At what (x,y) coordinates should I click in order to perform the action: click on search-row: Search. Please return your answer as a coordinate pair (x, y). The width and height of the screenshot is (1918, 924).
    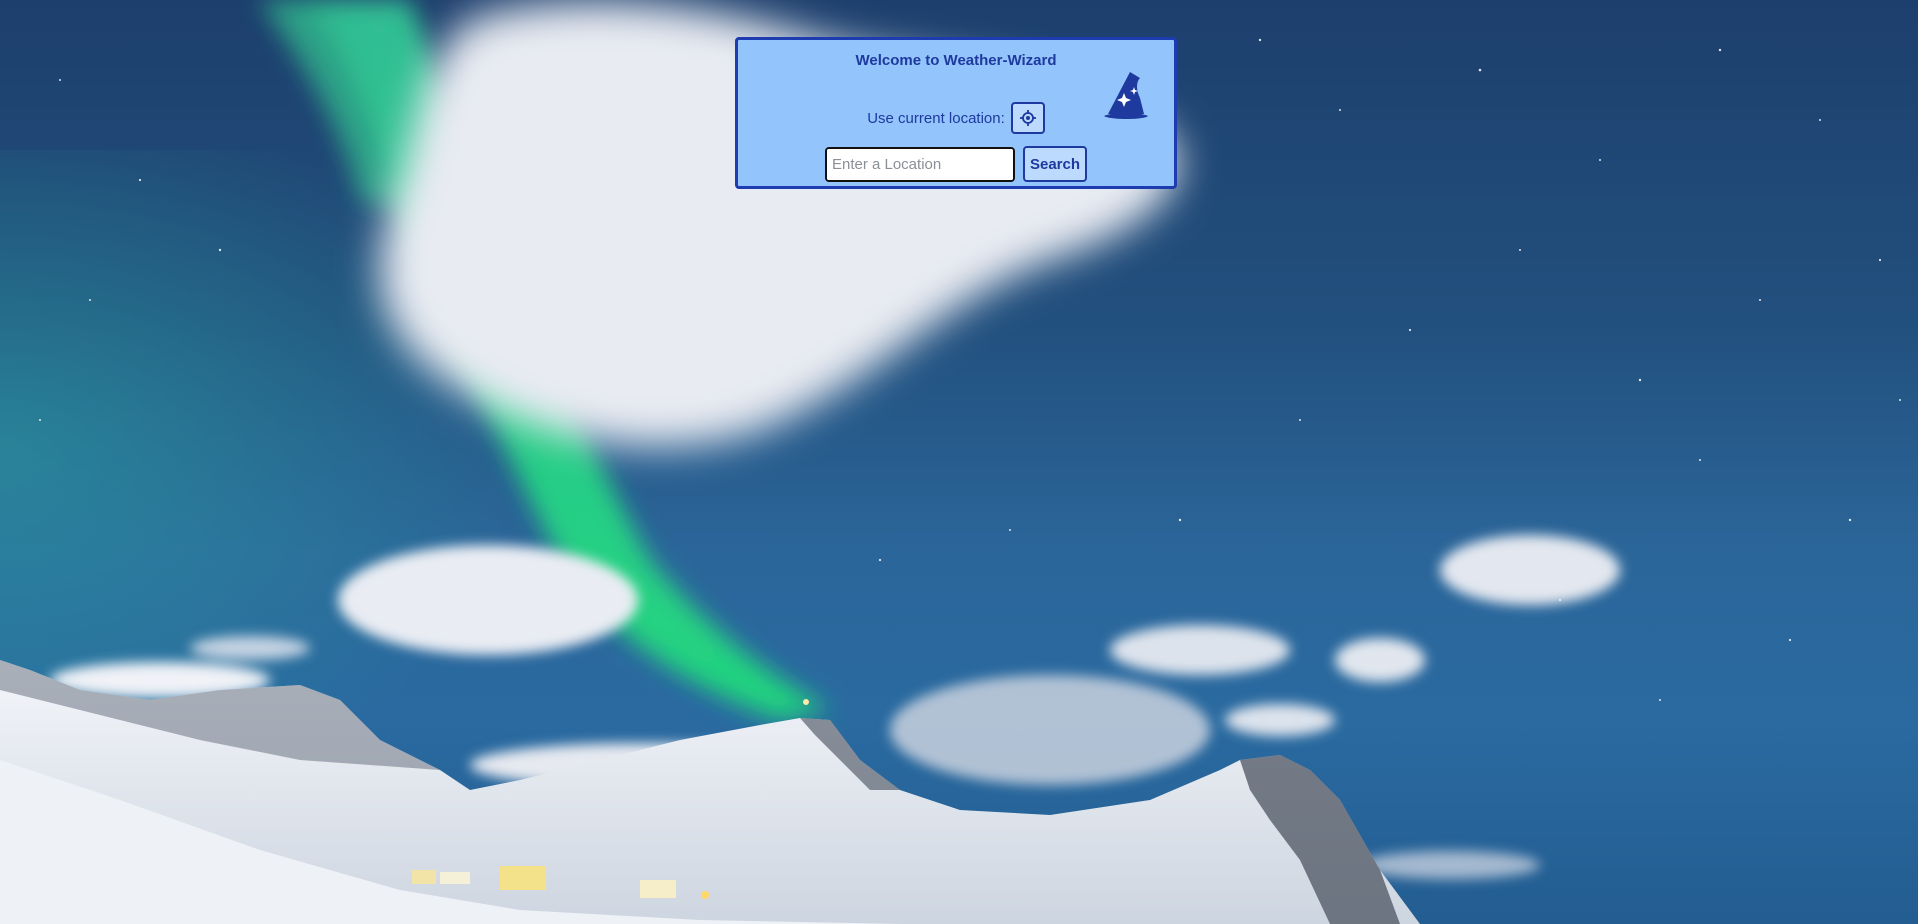
    Looking at the image, I should click on (956, 164).